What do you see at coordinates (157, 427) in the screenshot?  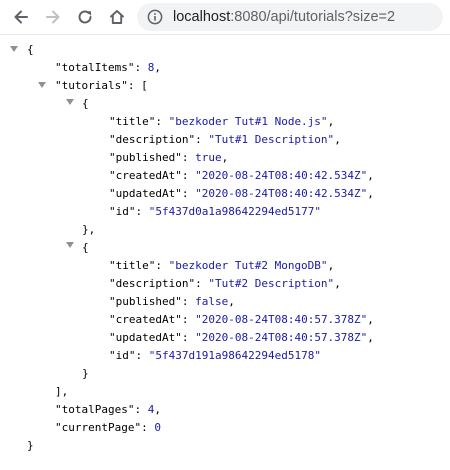 I see `json-value: 0` at bounding box center [157, 427].